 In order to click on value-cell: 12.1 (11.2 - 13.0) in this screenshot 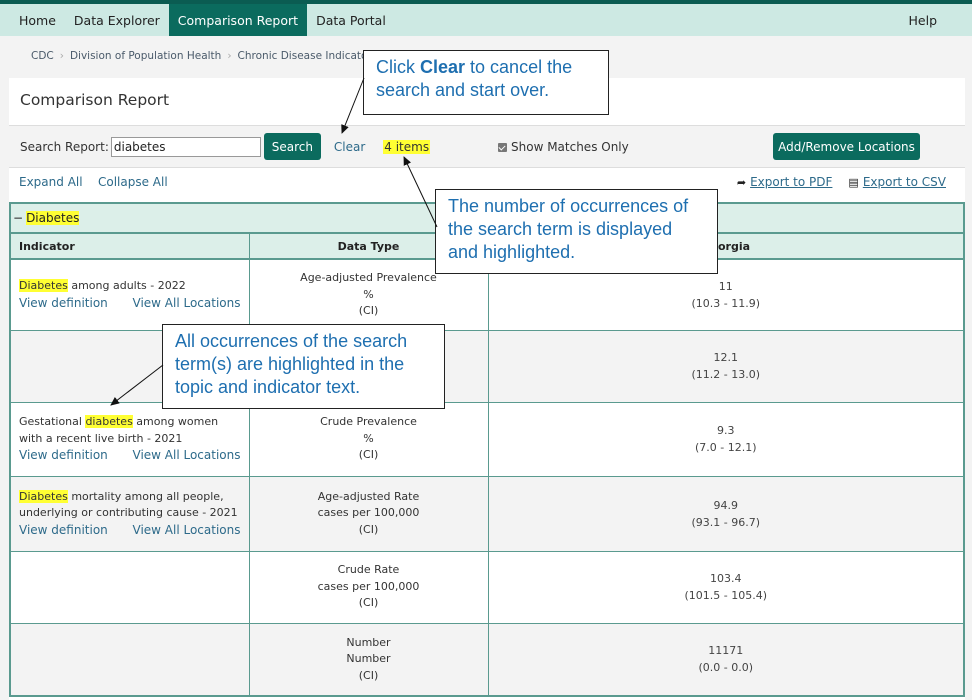, I will do `click(725, 366)`.